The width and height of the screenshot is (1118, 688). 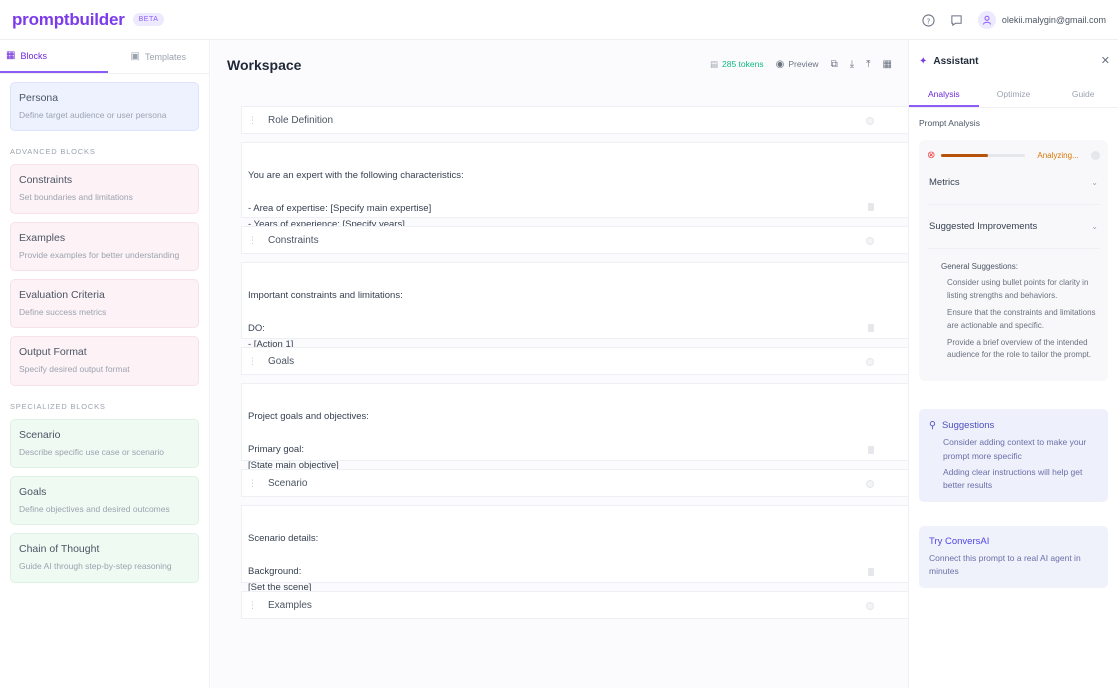 I want to click on tab-optimize: Optimize, so click(x=1014, y=94).